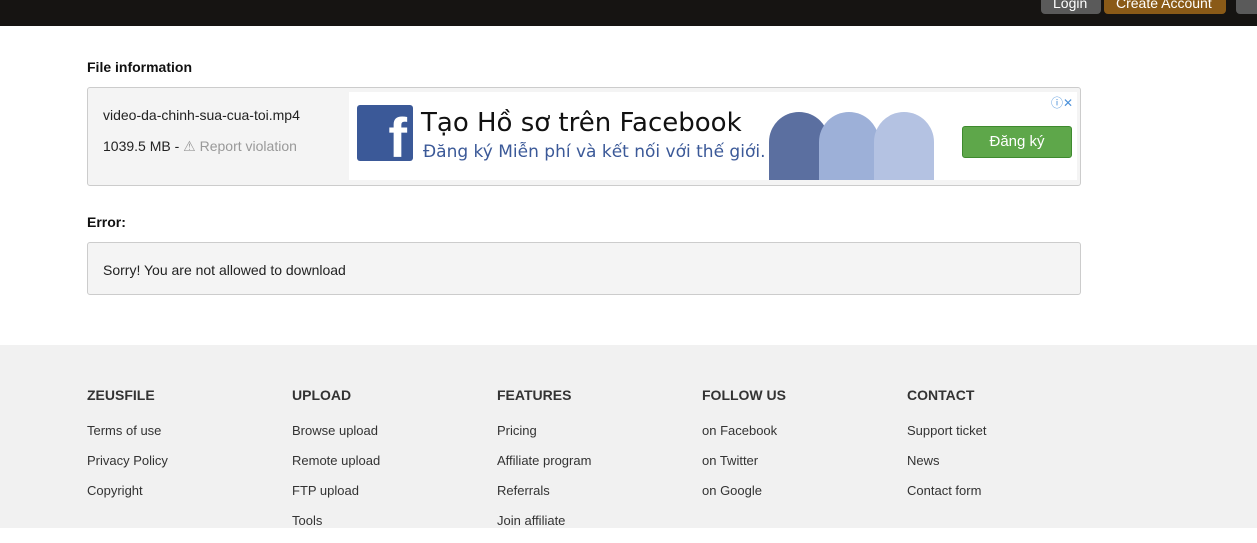 The height and width of the screenshot is (543, 1257). I want to click on extra-button, so click(1246, 7).